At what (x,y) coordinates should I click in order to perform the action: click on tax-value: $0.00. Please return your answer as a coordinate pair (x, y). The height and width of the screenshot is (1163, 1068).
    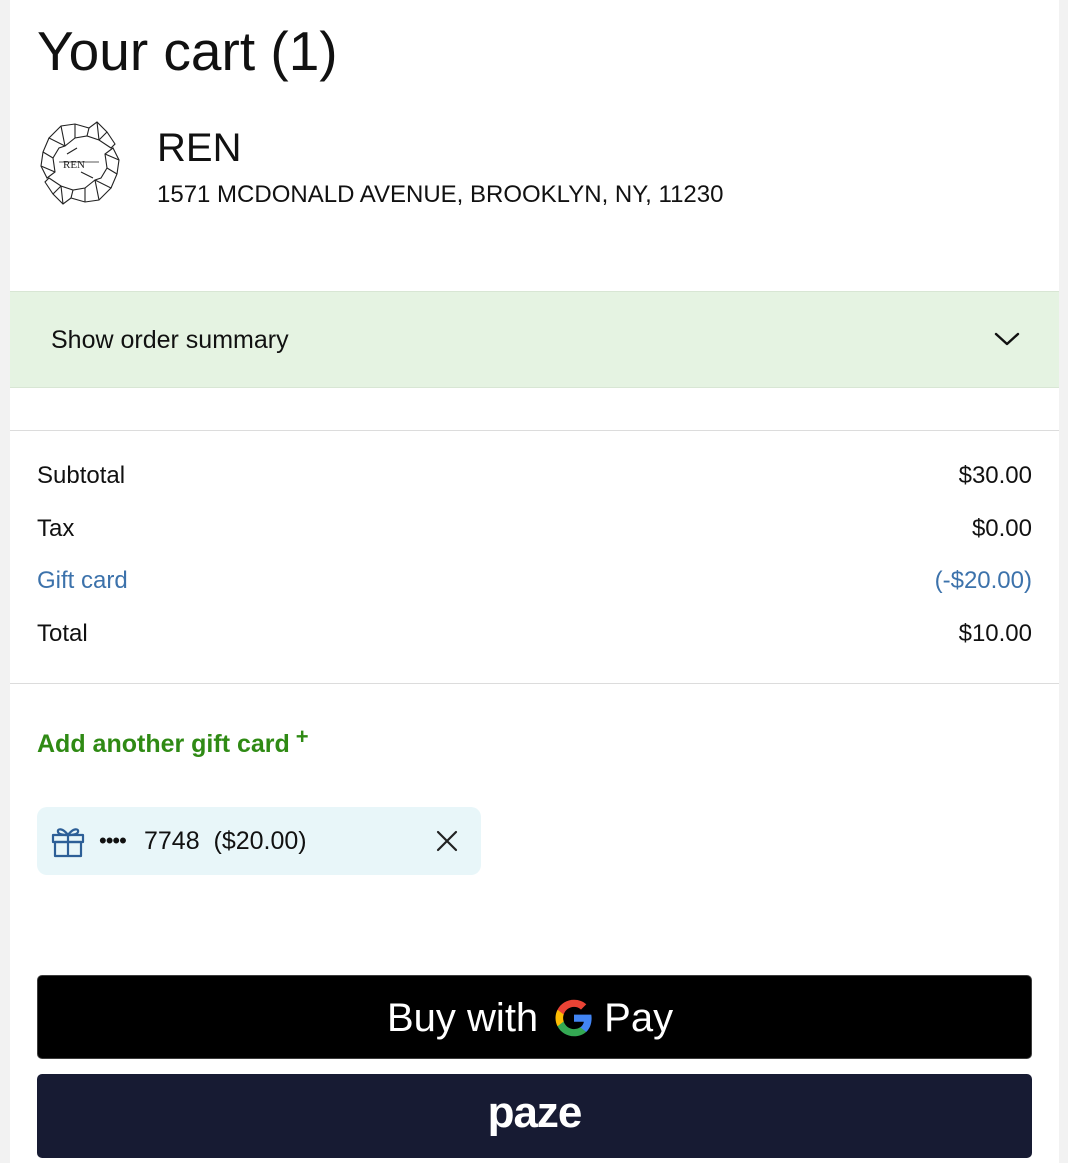
    Looking at the image, I should click on (1001, 528).